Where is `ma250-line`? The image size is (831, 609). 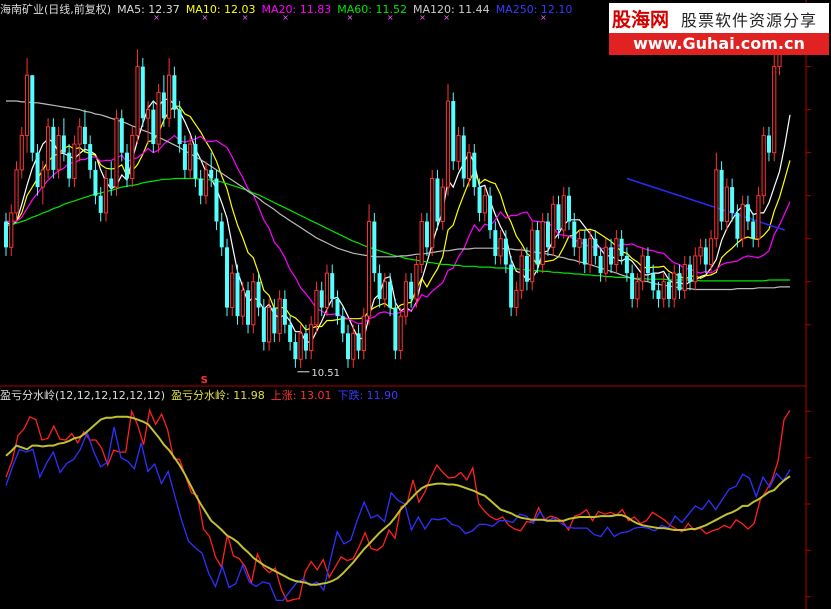
ma250-line is located at coordinates (705, 204).